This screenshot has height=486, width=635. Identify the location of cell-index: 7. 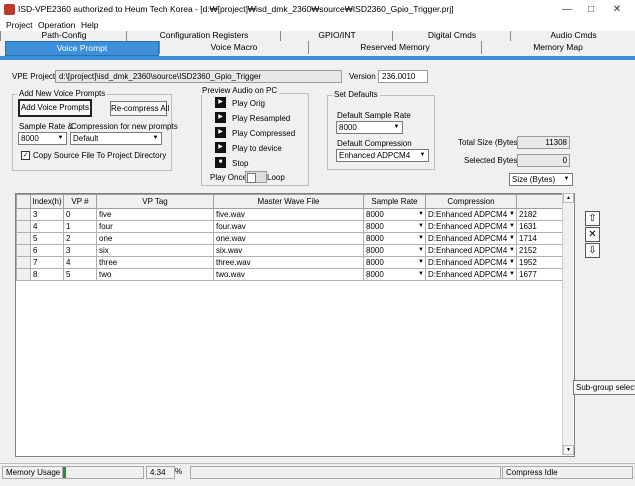
(47, 262).